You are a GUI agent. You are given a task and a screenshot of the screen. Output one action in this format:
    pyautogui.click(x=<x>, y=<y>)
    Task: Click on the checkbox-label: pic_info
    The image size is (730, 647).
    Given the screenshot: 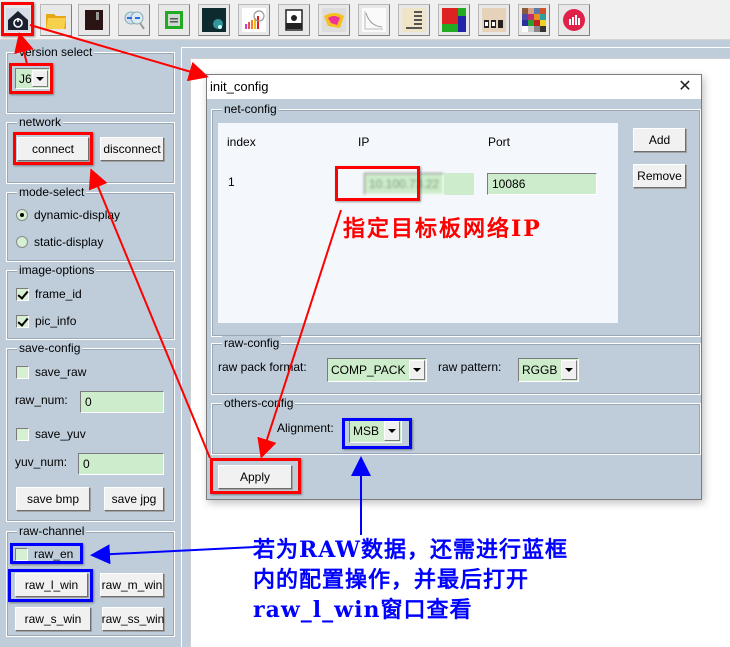 What is the action you would take?
    pyautogui.click(x=56, y=321)
    